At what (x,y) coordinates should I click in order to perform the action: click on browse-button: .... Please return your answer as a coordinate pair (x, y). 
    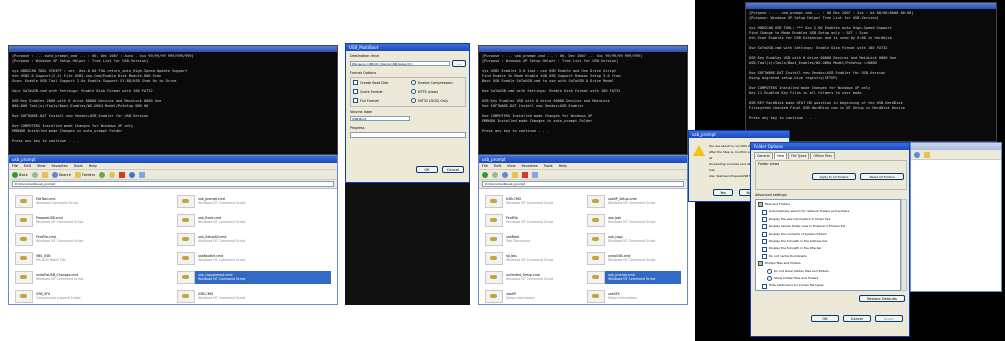
    Looking at the image, I should click on (459, 63).